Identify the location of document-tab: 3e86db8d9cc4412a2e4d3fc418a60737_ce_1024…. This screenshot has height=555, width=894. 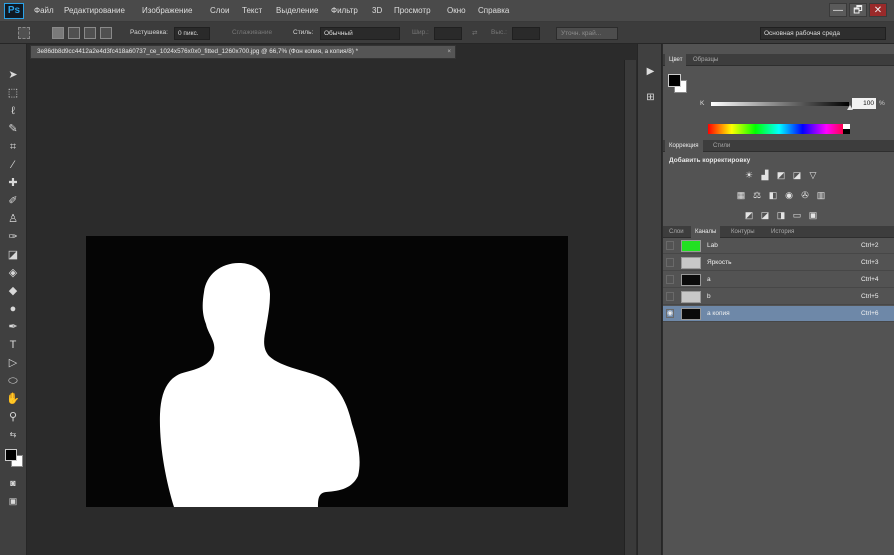
(243, 52).